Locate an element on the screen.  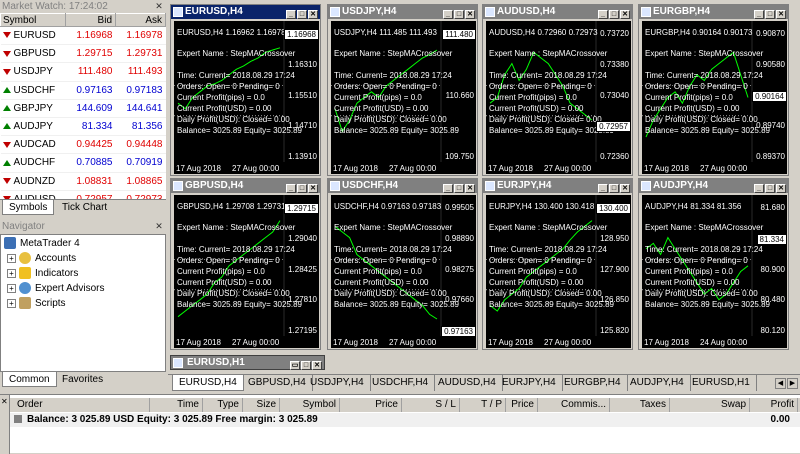
chart-title-bar: EURUSD,H4 _ □ ✕ is located at coordinates (245, 12).